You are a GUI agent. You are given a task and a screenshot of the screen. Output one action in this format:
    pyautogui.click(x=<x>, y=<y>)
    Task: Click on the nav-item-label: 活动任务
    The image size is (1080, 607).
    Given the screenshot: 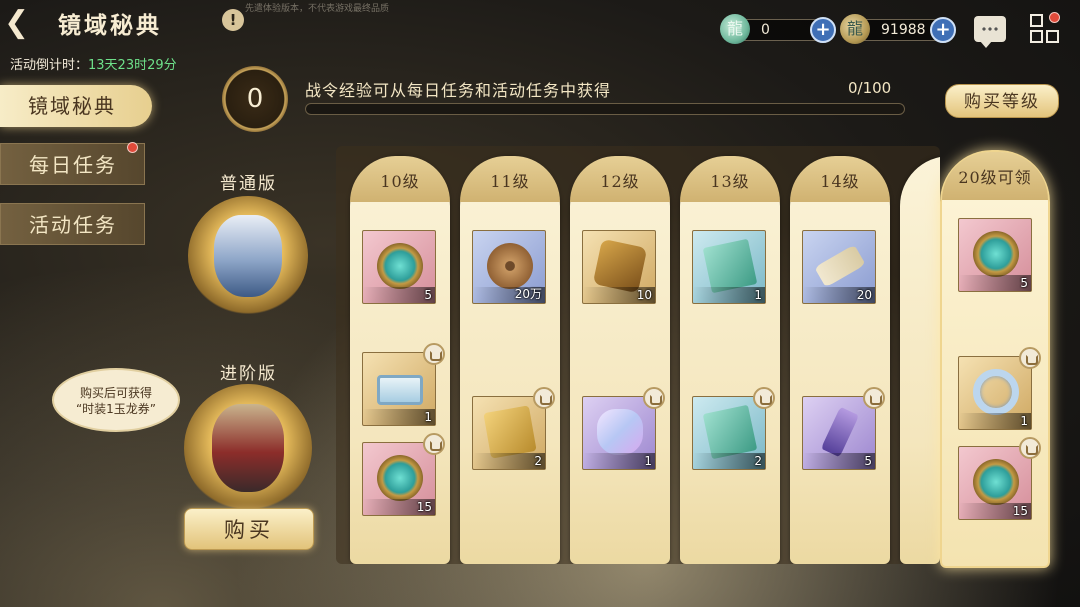 What is the action you would take?
    pyautogui.click(x=73, y=225)
    